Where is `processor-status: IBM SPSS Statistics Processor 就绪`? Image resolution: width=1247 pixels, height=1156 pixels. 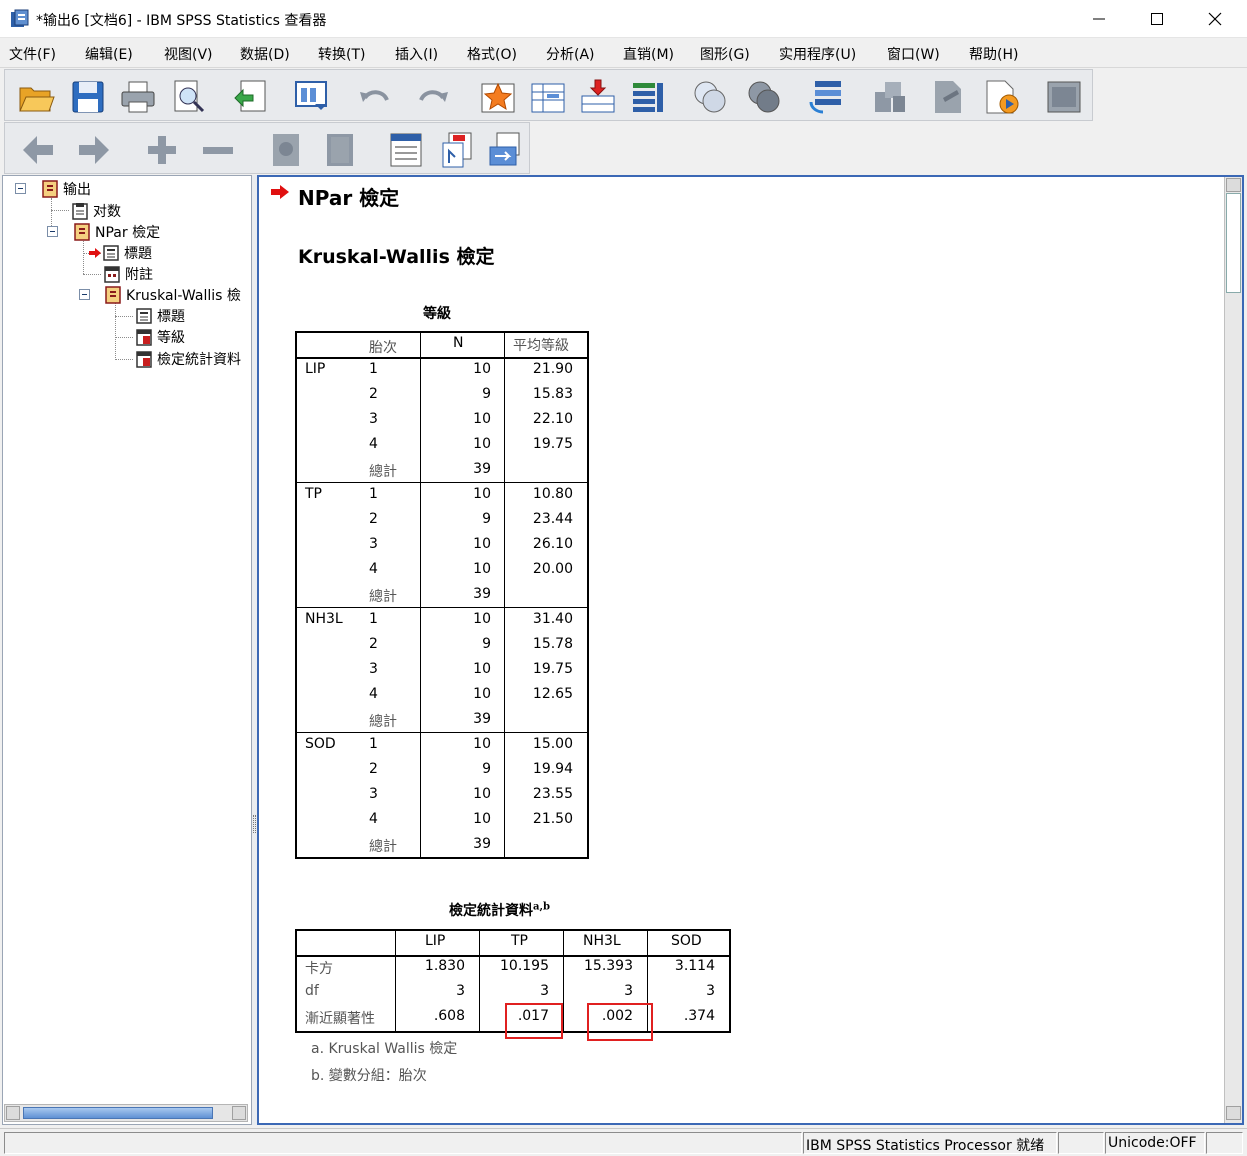 processor-status: IBM SPSS Statistics Processor 就绪 is located at coordinates (930, 1143).